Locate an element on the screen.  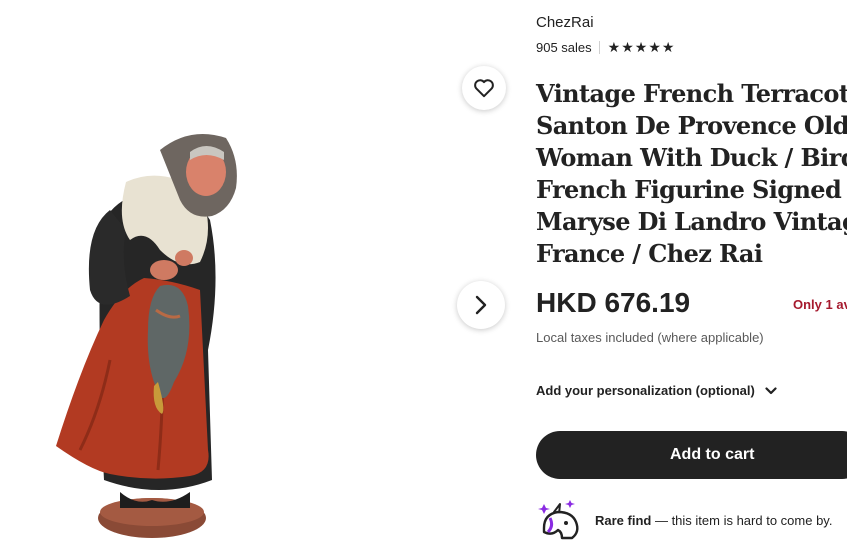
sales-count: 905 sales is located at coordinates (564, 47).